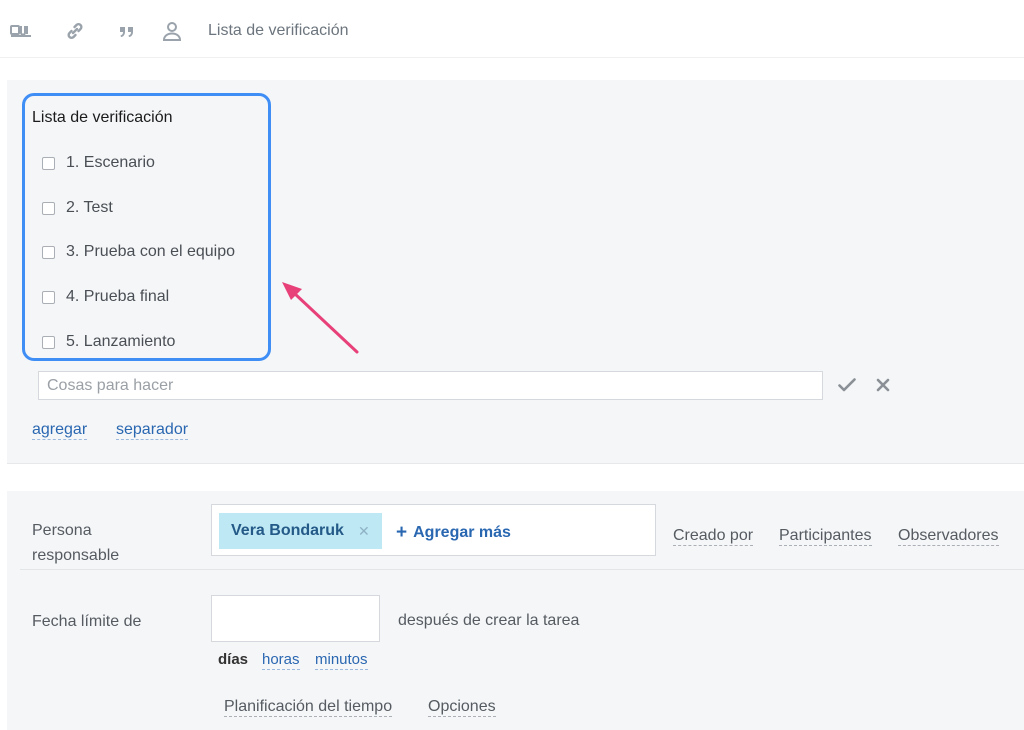 This screenshot has width=1024, height=730. What do you see at coordinates (287, 530) in the screenshot?
I see `user-chip-name: Vera Bondaruk` at bounding box center [287, 530].